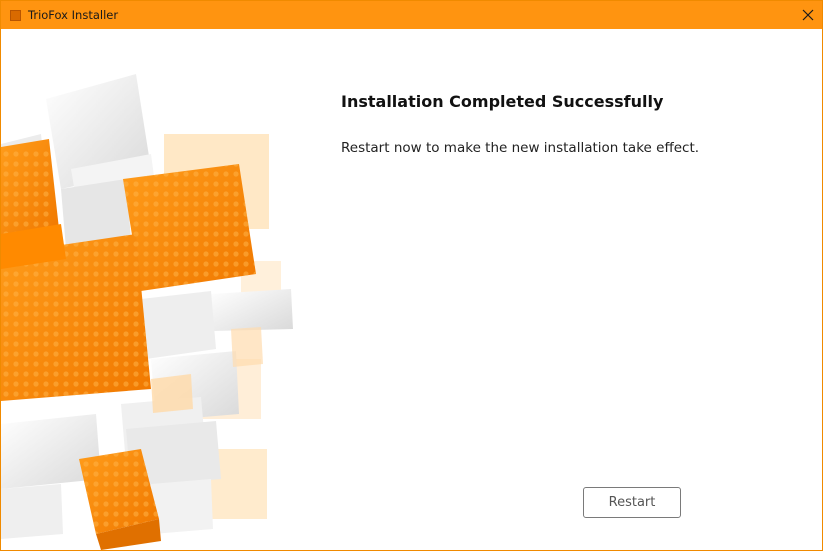  I want to click on app-icon, so click(15, 15).